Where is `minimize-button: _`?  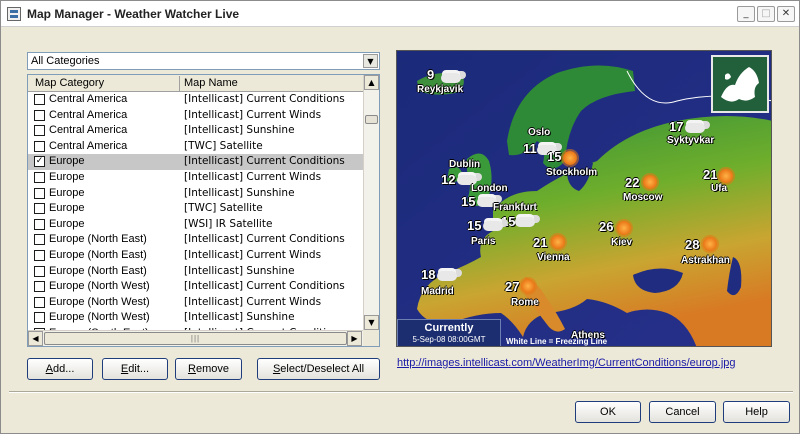
minimize-button: _ is located at coordinates (746, 14).